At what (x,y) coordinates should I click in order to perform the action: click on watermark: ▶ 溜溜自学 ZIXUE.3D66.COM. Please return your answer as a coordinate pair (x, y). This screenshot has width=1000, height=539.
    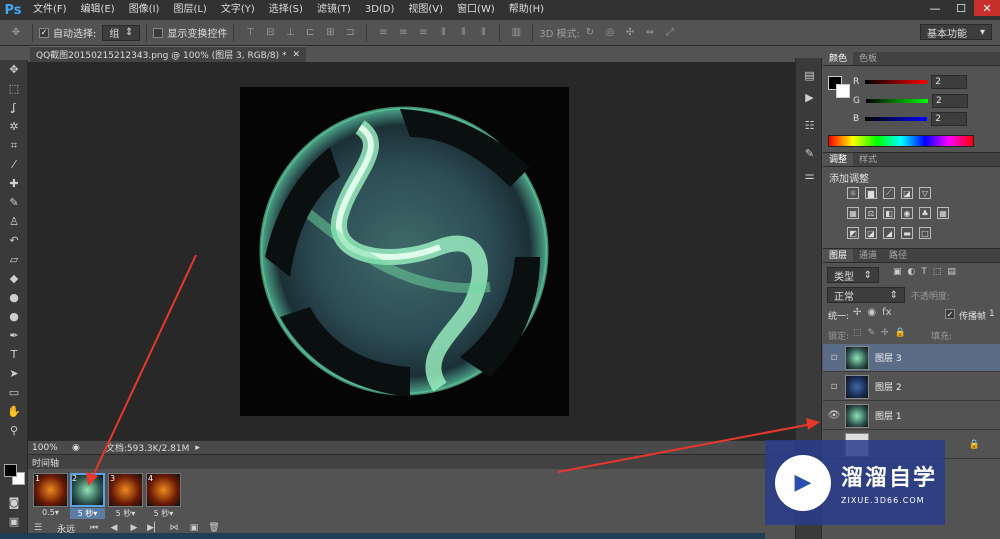
    Looking at the image, I should click on (855, 482).